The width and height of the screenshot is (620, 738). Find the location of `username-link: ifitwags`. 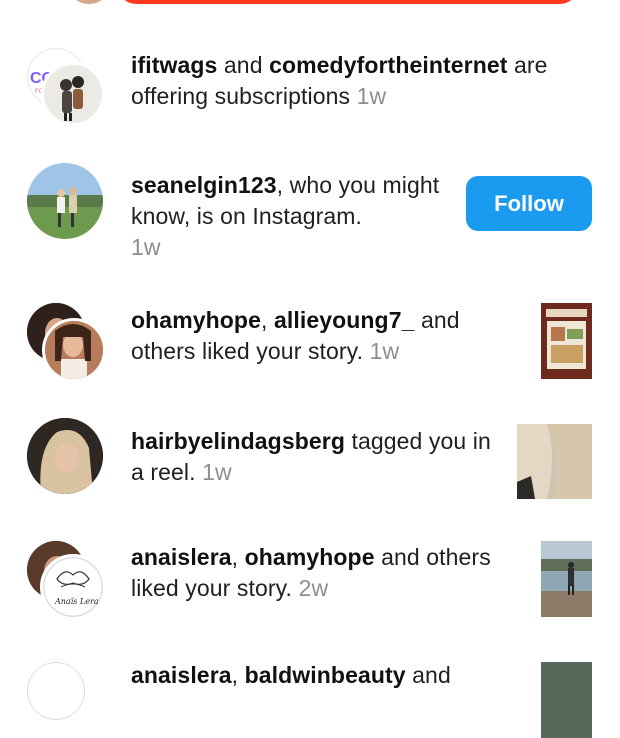

username-link: ifitwags is located at coordinates (174, 65).